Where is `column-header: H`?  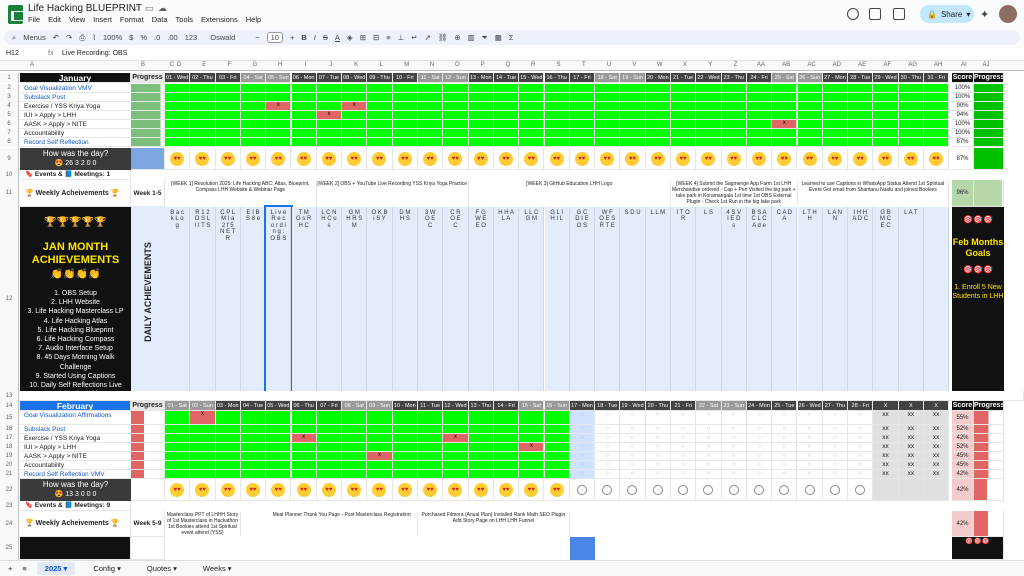 column-header: H is located at coordinates (280, 65).